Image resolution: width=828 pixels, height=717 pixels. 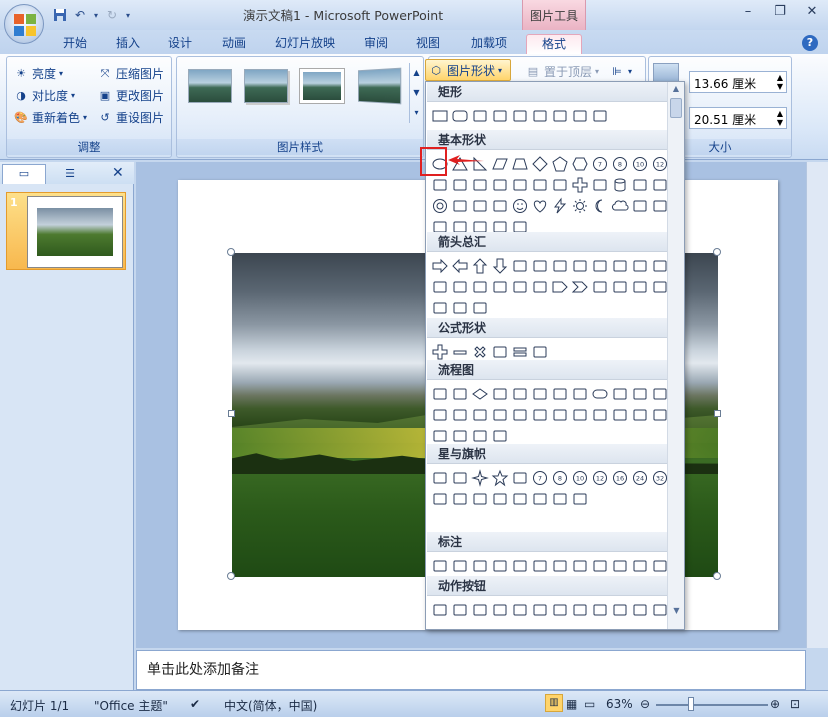 What do you see at coordinates (480, 287) in the screenshot?
I see `shape-curvedup-icon` at bounding box center [480, 287].